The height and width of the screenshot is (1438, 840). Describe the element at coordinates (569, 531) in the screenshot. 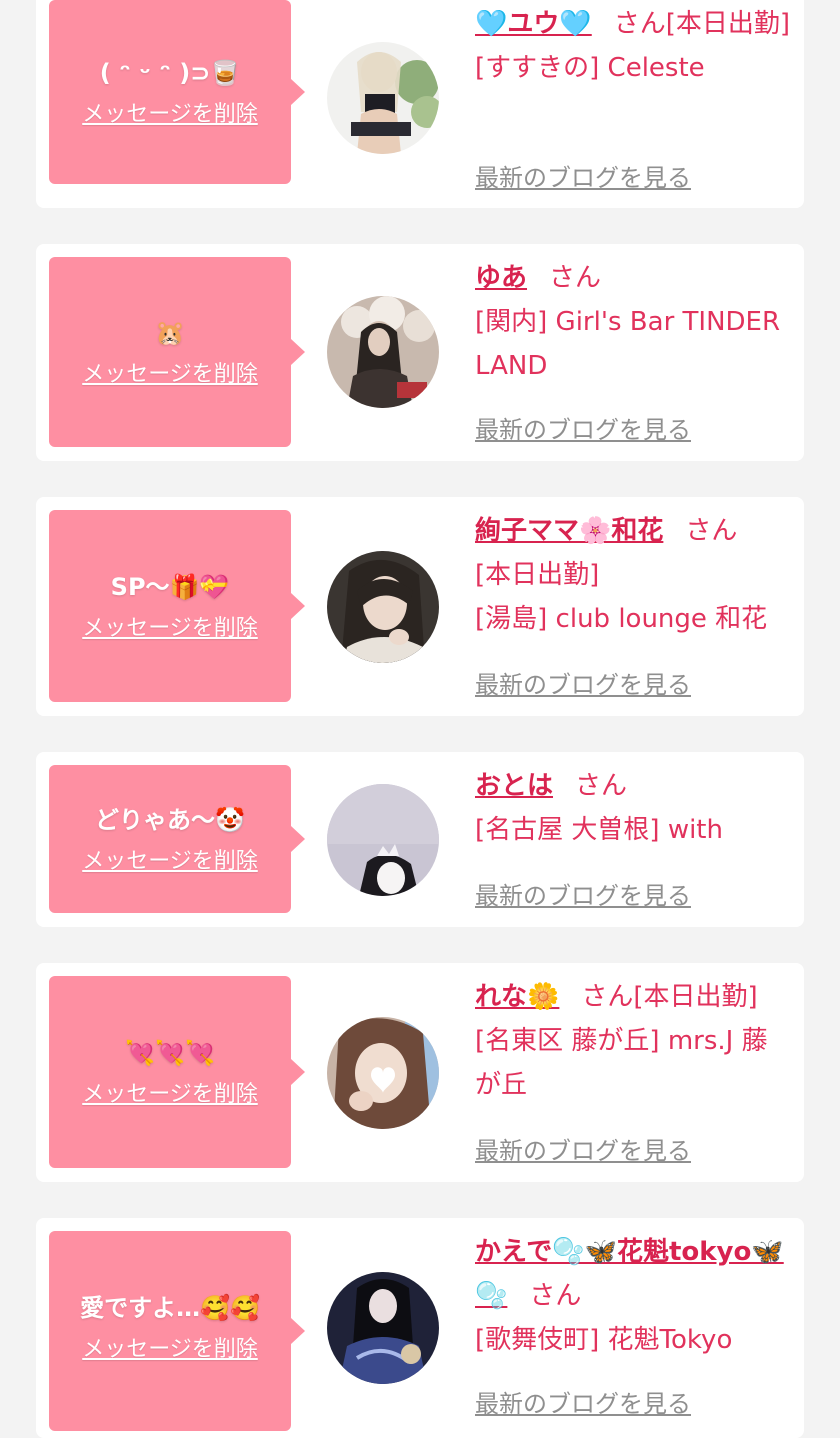

I see `user-name-link: 絢子ママ🌸和花` at that location.